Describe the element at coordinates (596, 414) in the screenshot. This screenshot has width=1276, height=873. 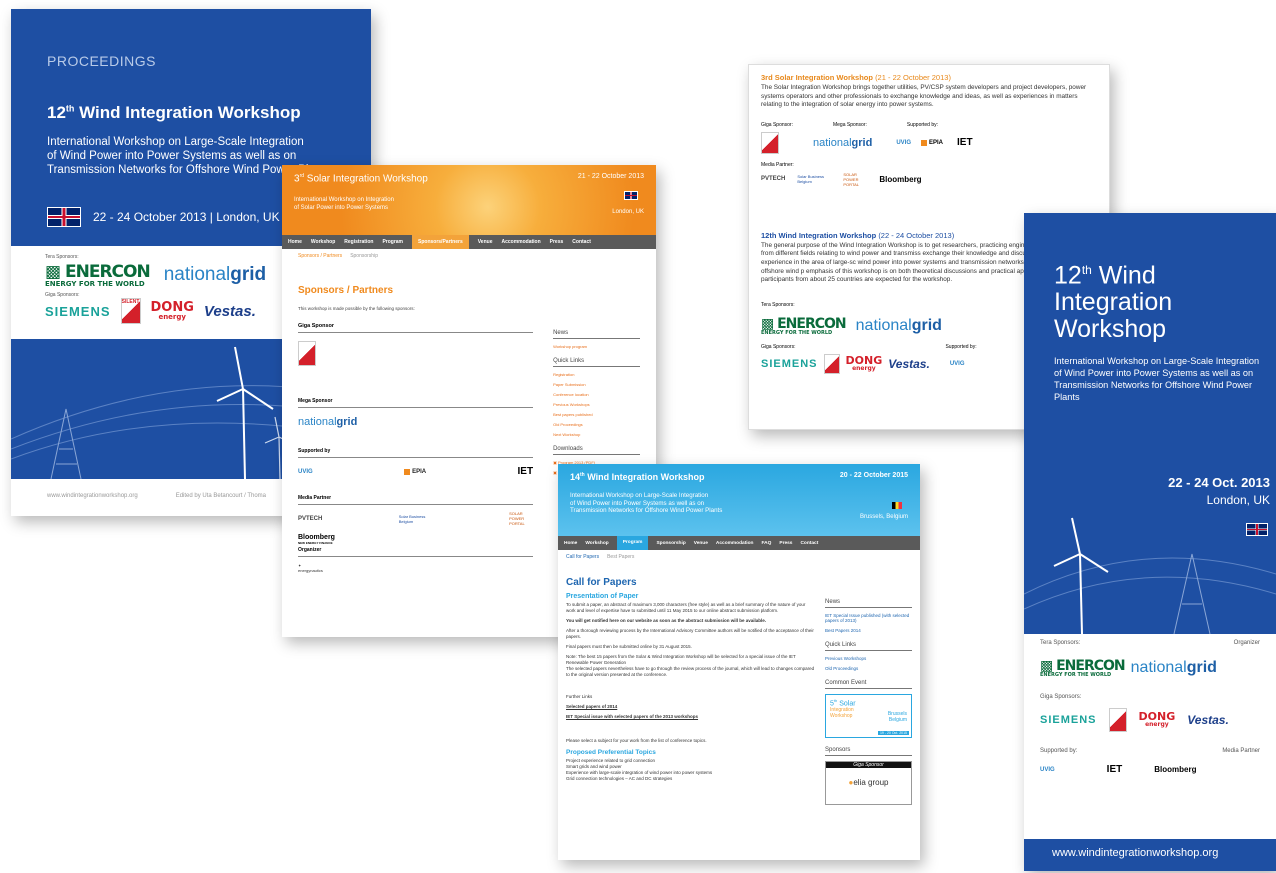
I see `quick-link: Best papers published` at that location.